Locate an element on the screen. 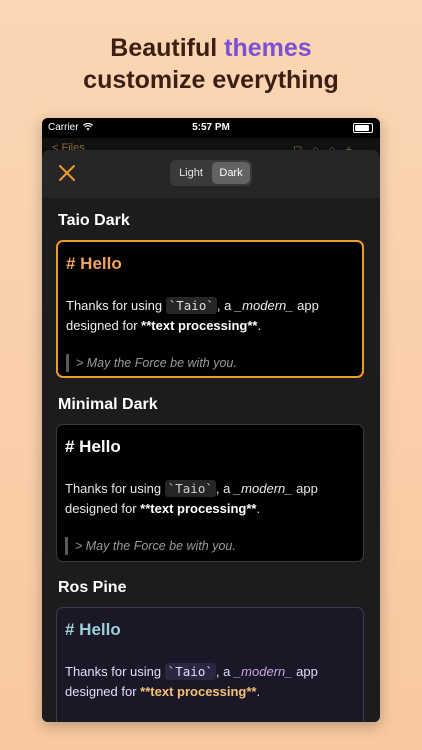  status-time: 5:57 PM is located at coordinates (211, 127).